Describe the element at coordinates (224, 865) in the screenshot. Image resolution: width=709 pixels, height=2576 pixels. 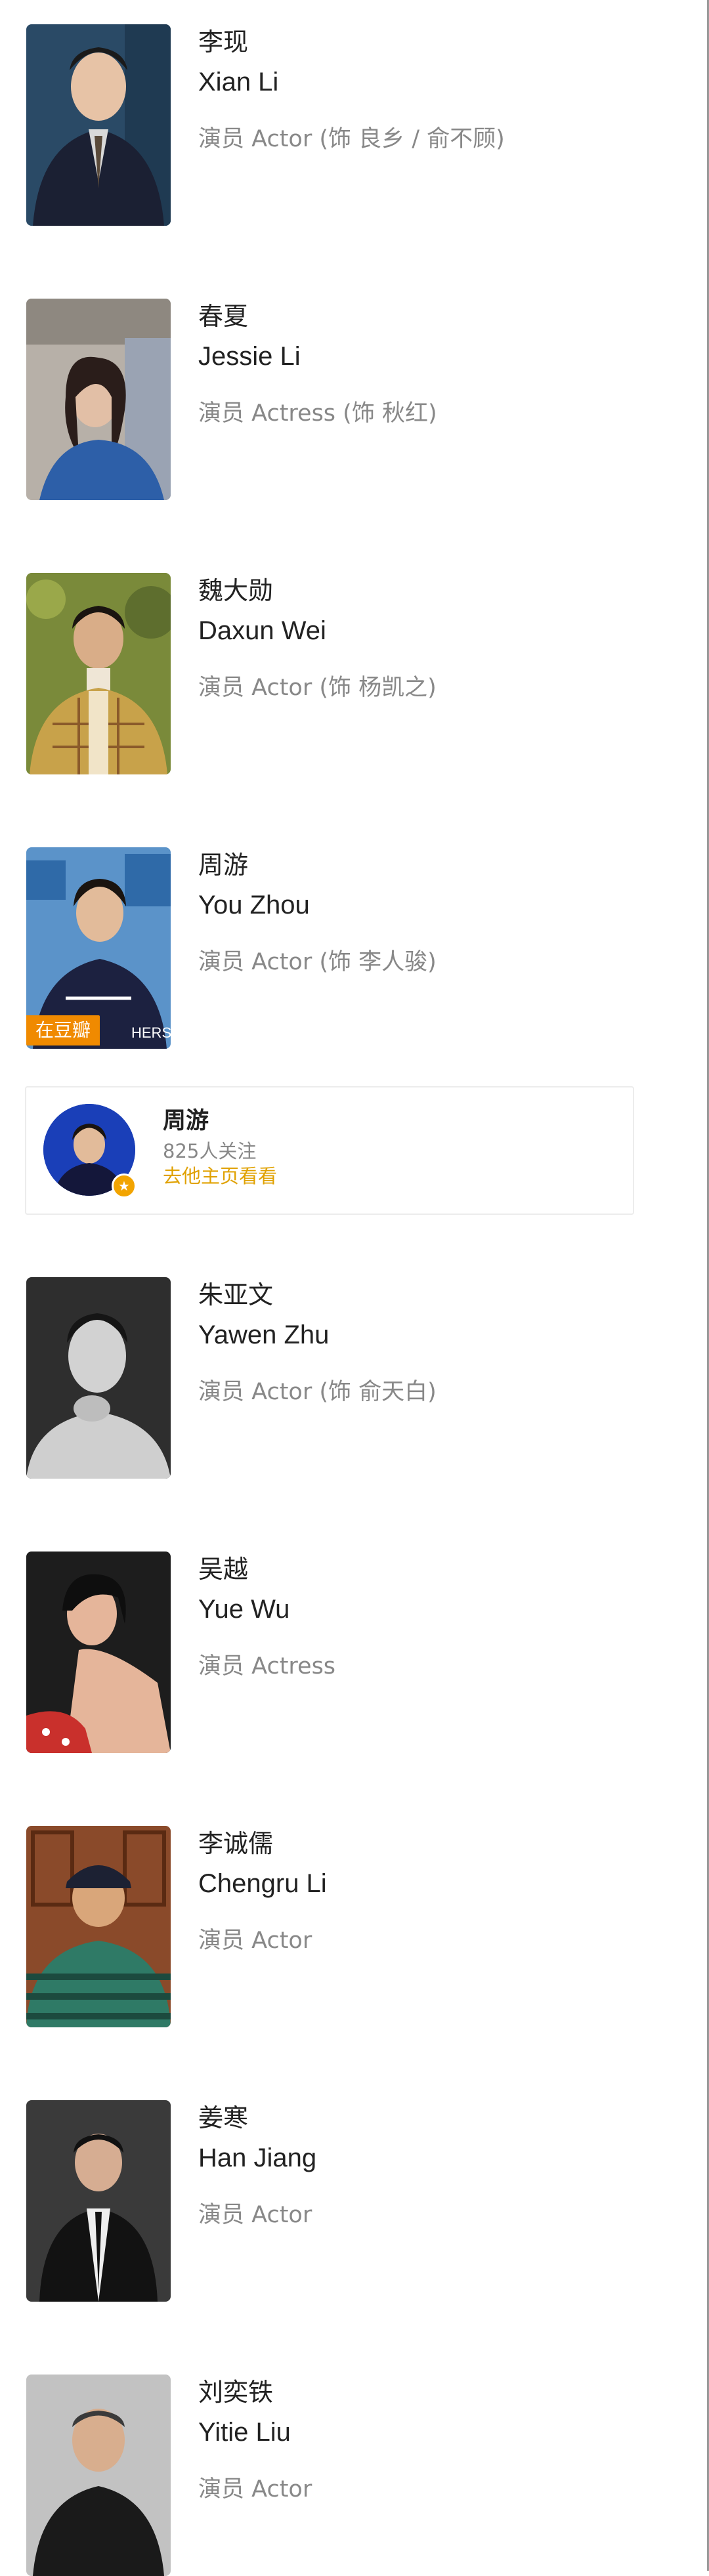
I see `cast-chinese-name: 周游` at that location.